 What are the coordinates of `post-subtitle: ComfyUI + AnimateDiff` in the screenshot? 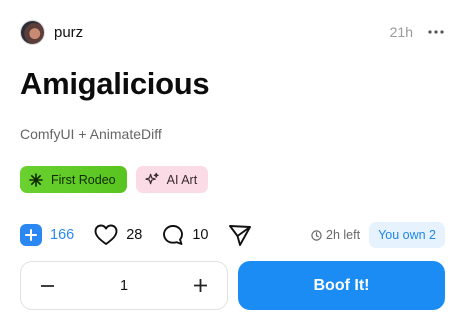 It's located at (91, 134).